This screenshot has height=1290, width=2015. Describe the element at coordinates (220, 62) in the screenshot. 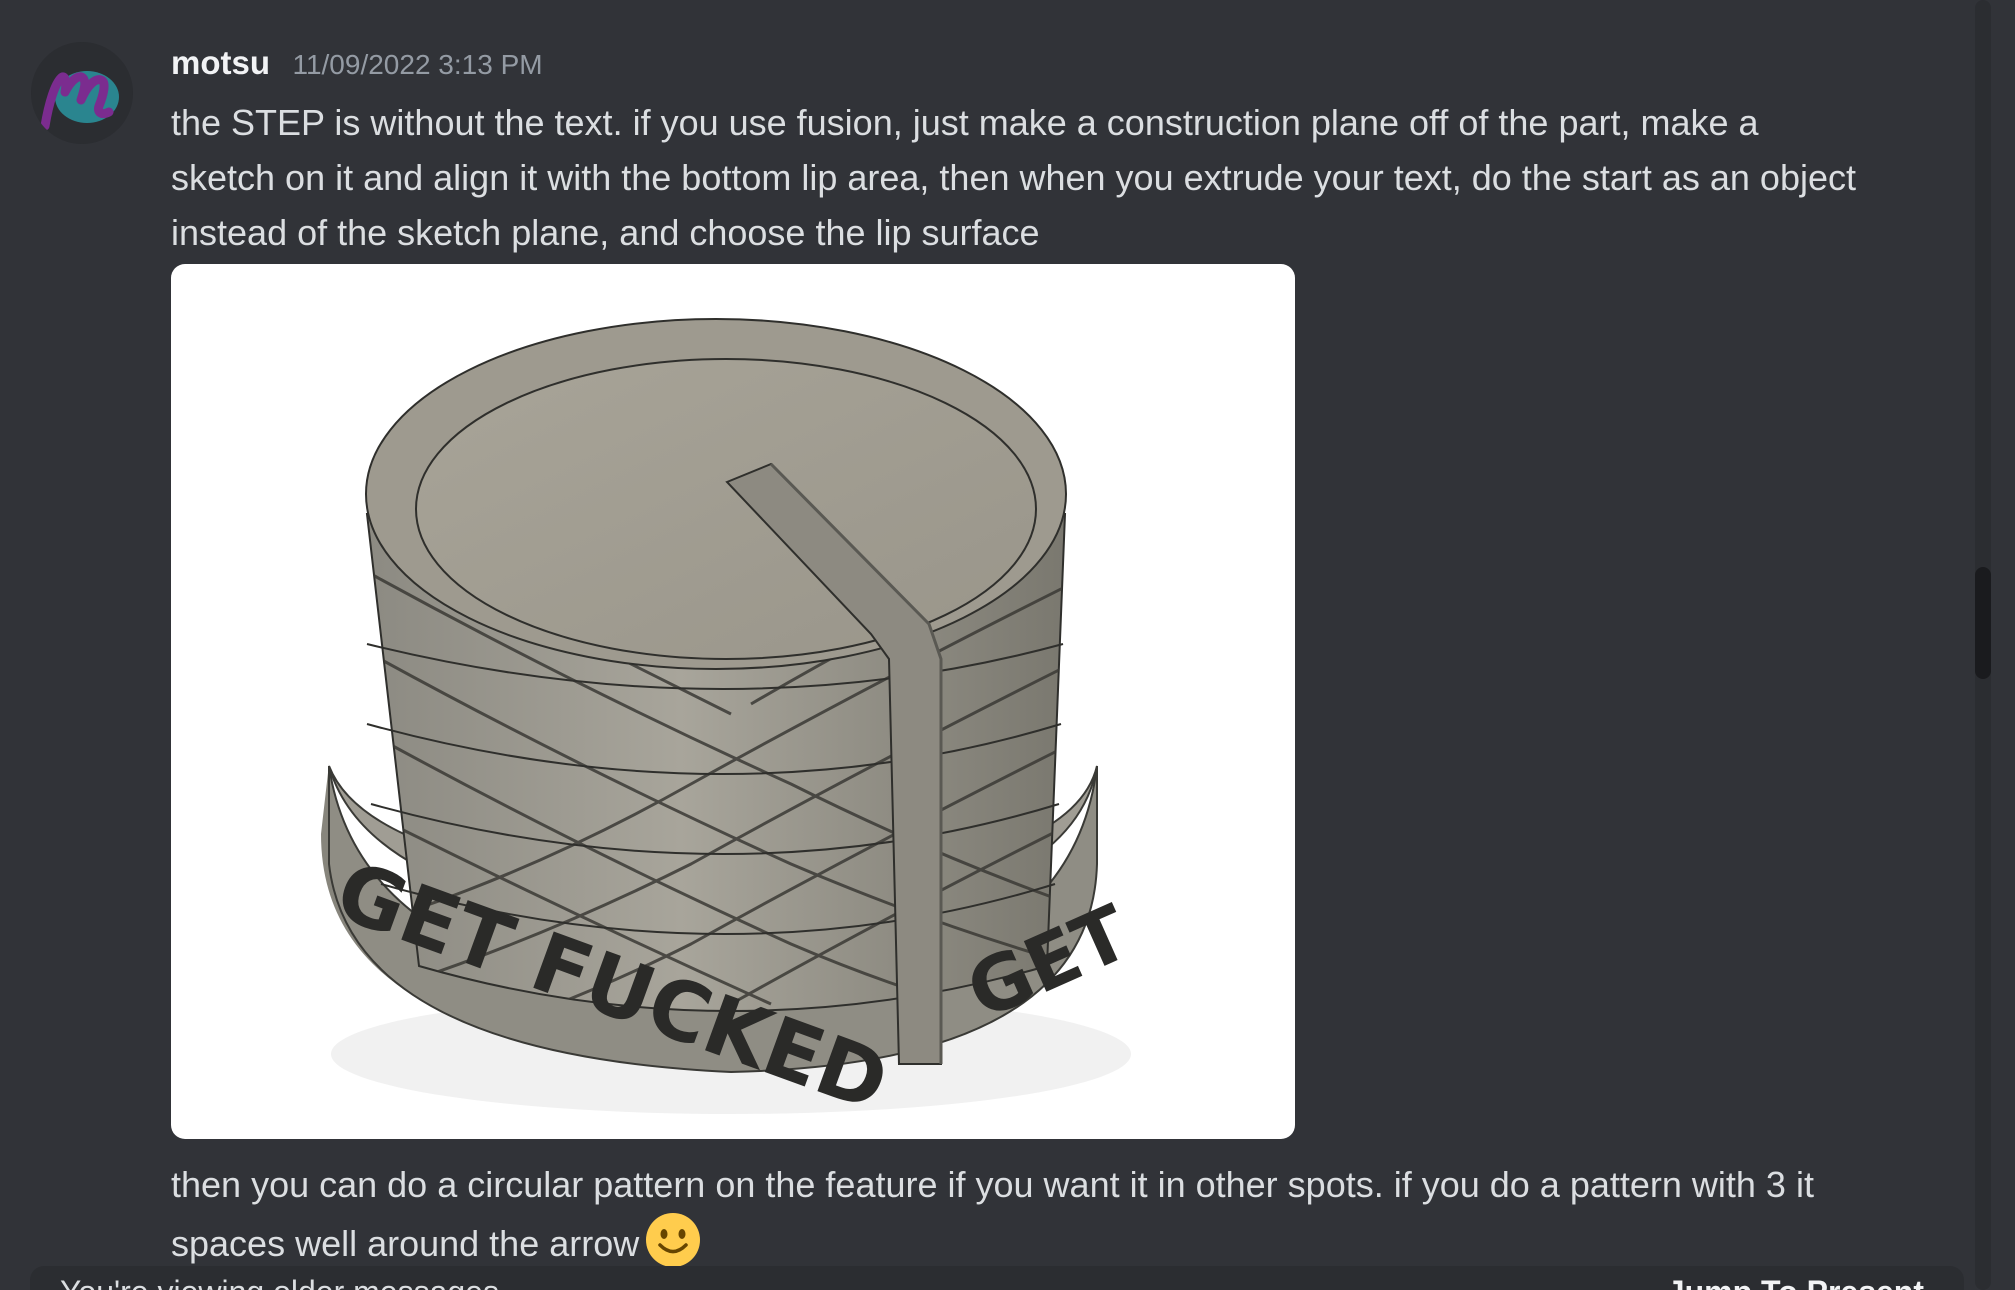

I see `username: motsu` at that location.